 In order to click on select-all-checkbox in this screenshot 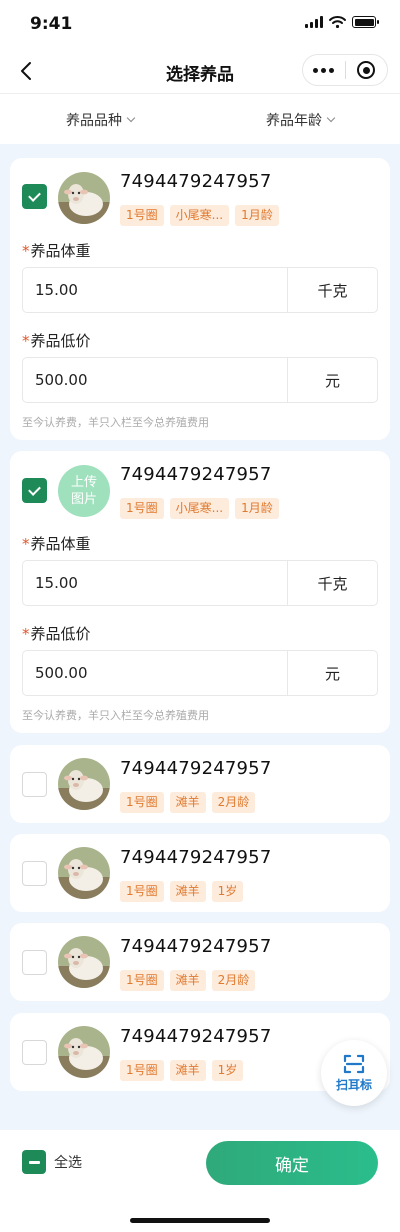, I will do `click(34, 1162)`.